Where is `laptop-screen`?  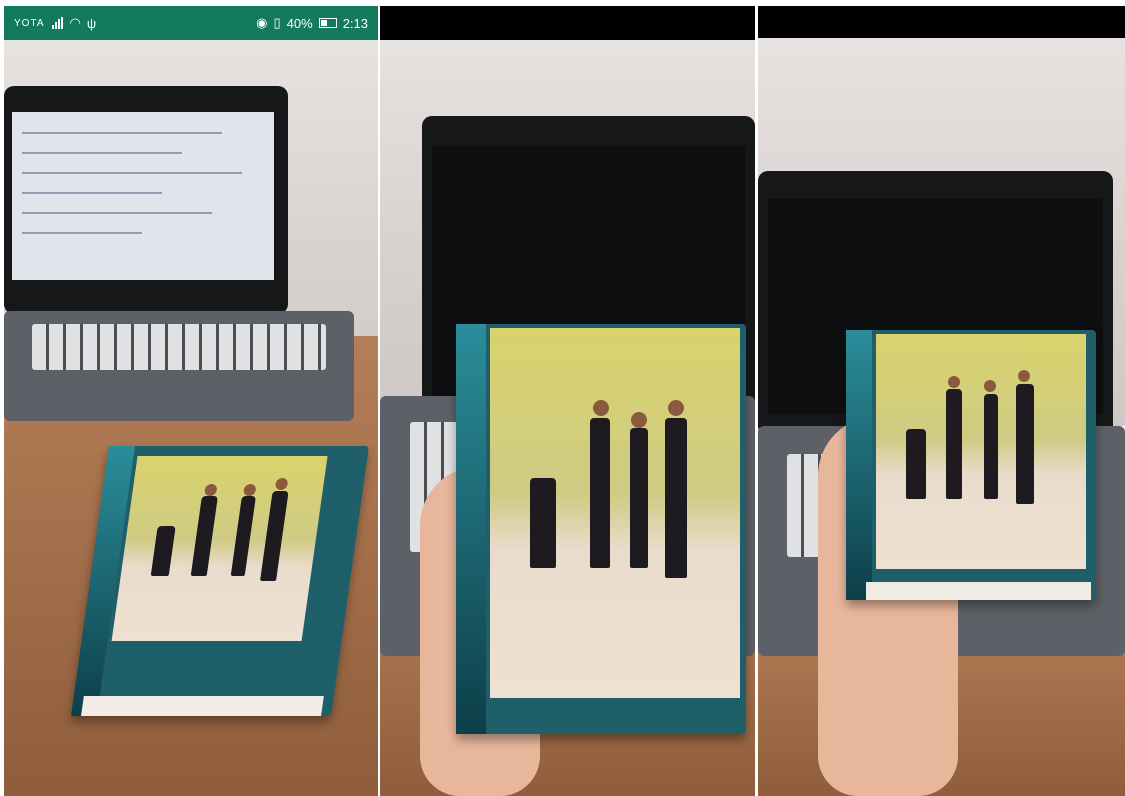
laptop-screen is located at coordinates (146, 200).